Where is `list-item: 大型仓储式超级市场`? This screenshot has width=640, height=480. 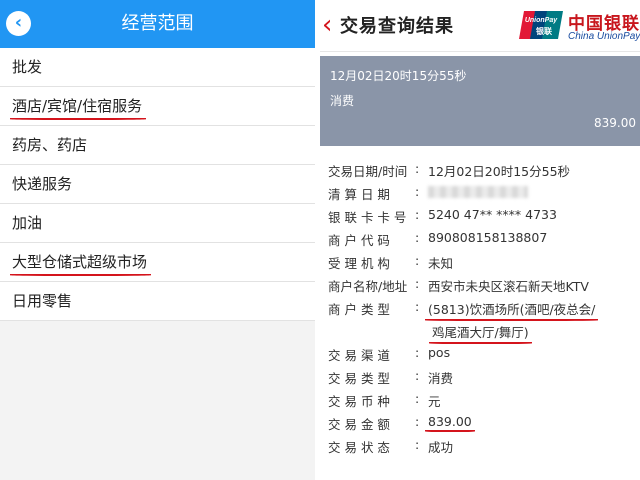 list-item: 大型仓储式超级市场 is located at coordinates (157, 262).